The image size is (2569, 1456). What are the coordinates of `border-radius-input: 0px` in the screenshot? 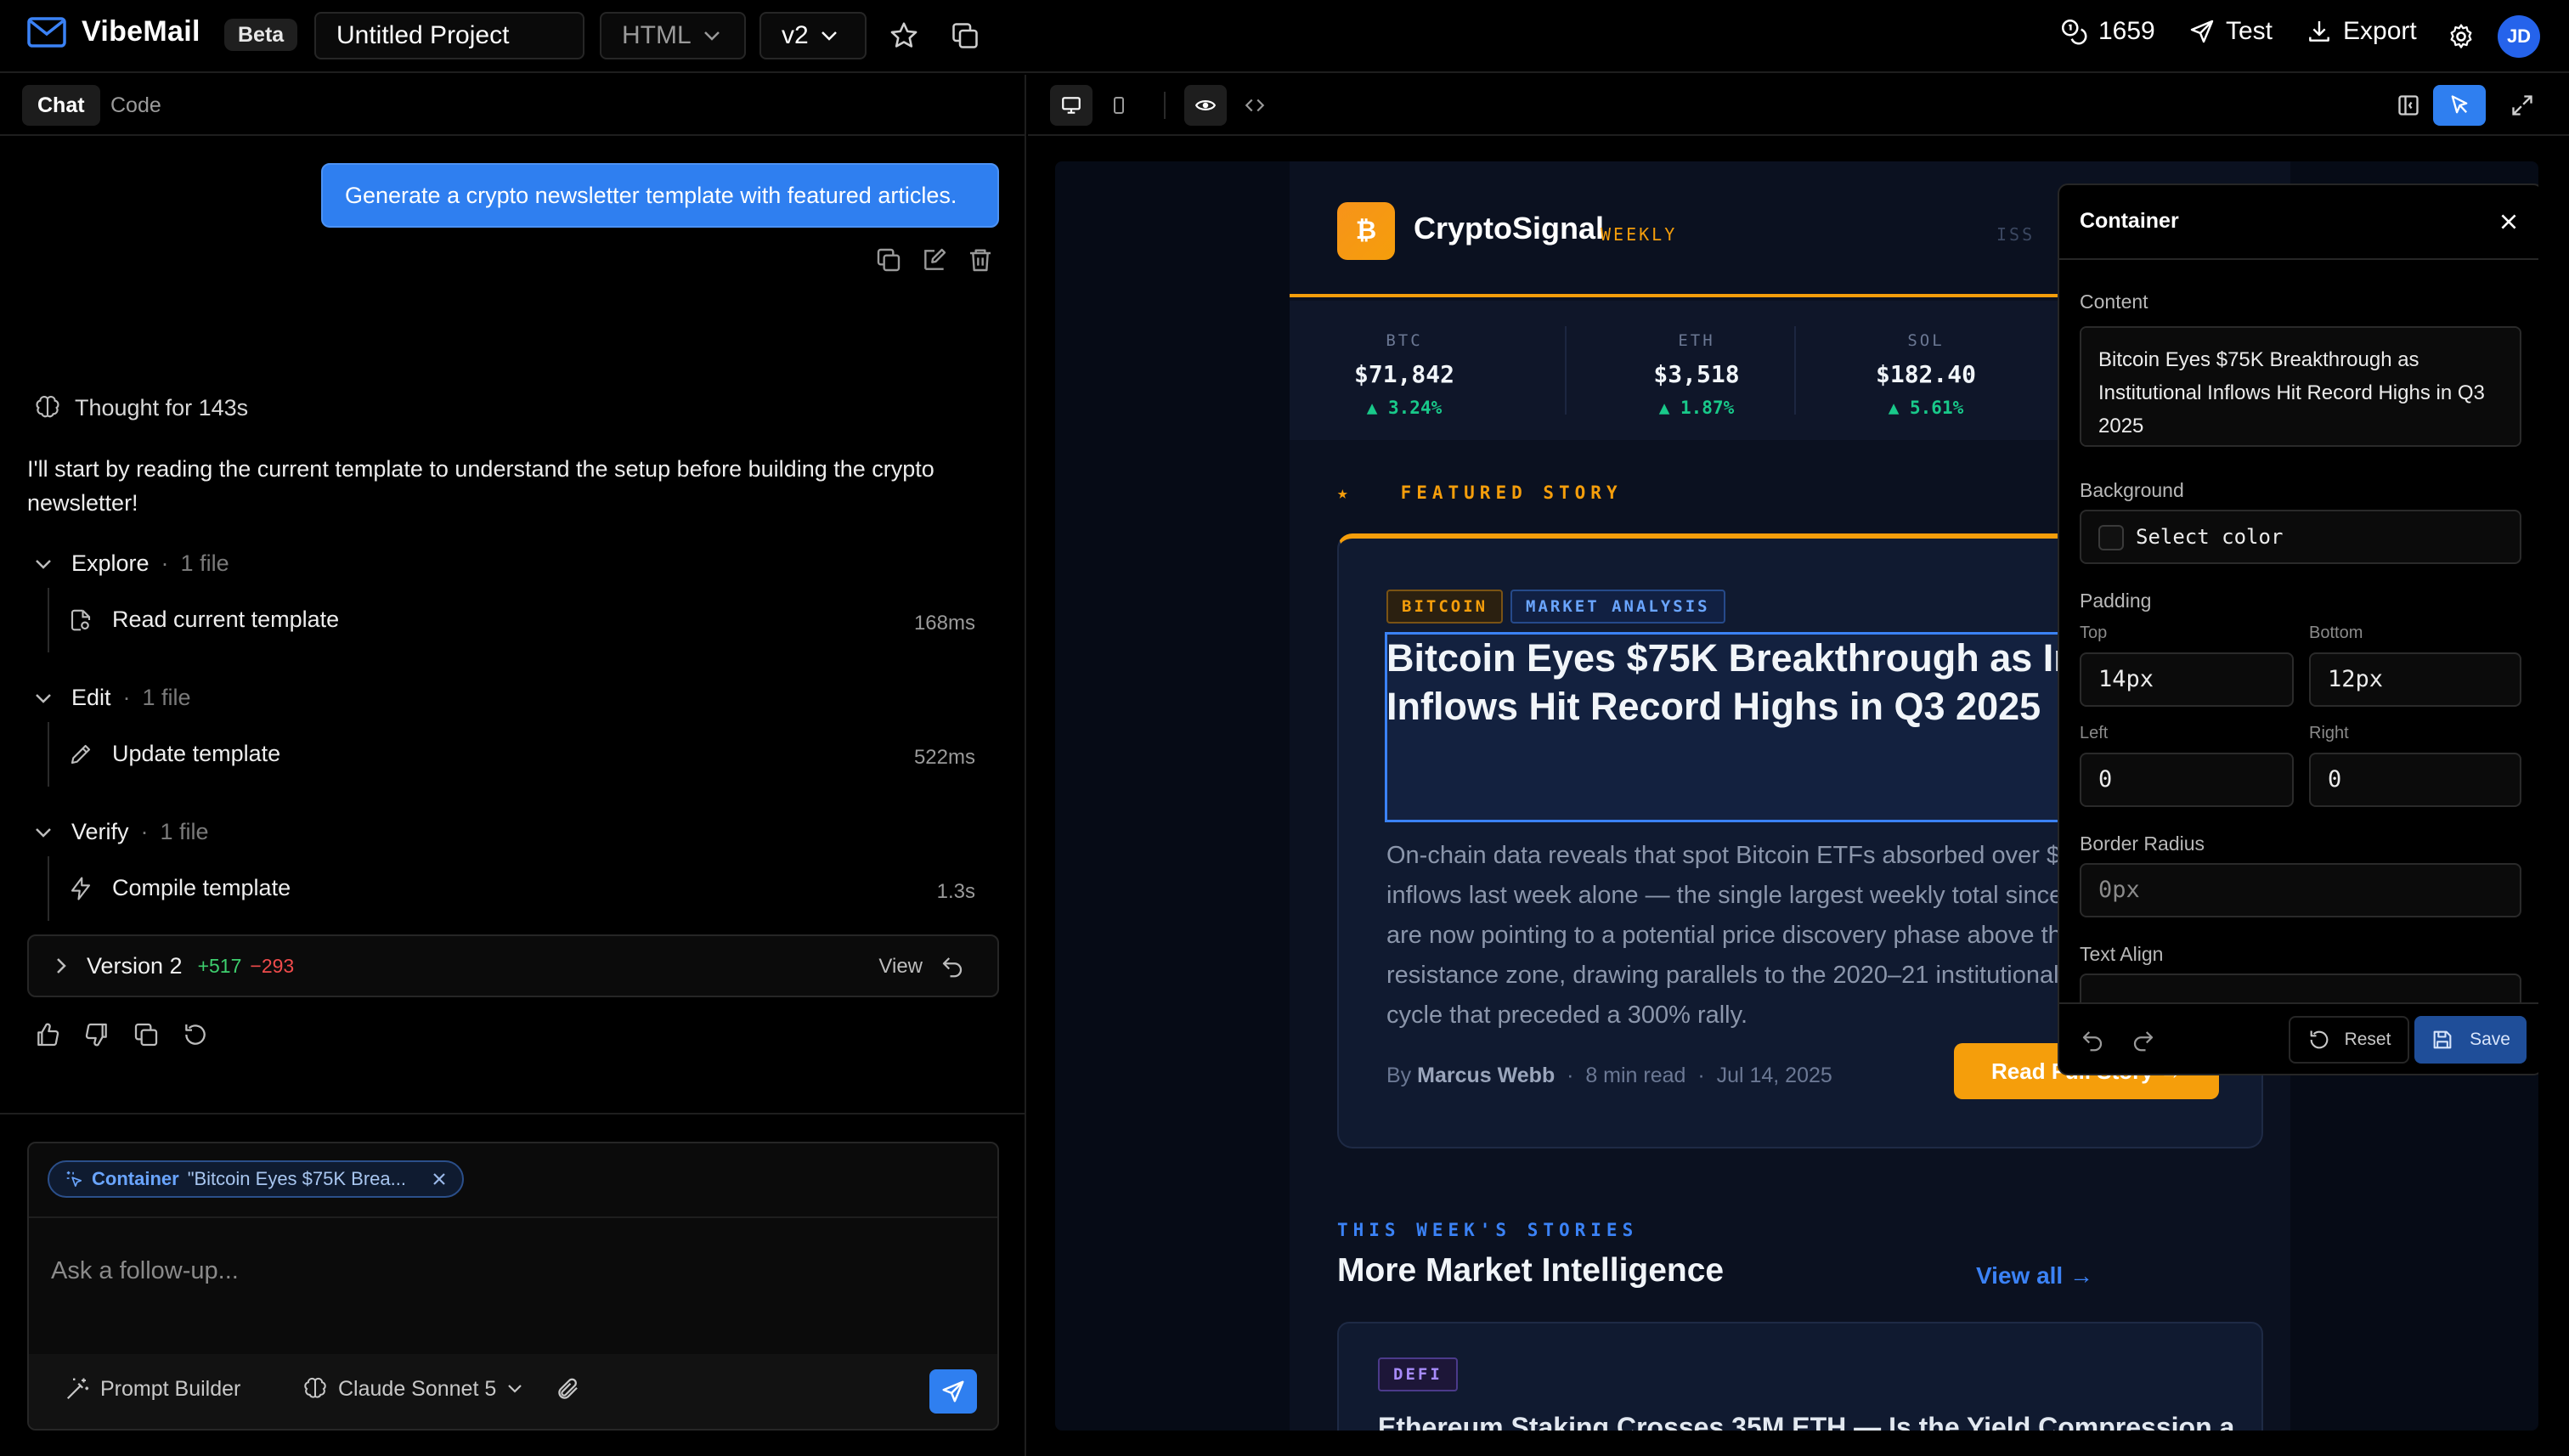 It's located at (2300, 890).